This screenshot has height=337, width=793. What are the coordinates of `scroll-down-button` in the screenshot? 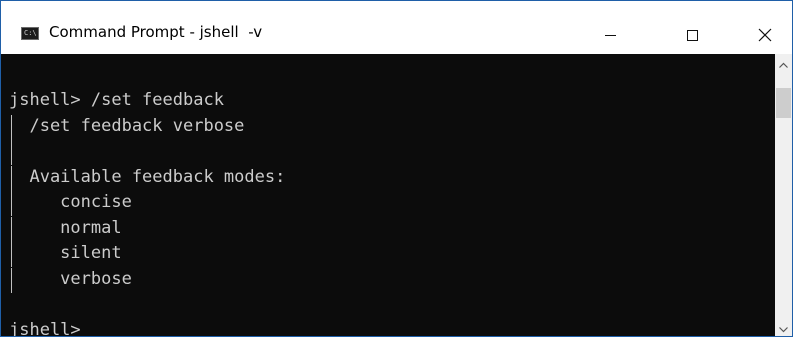 It's located at (783, 327).